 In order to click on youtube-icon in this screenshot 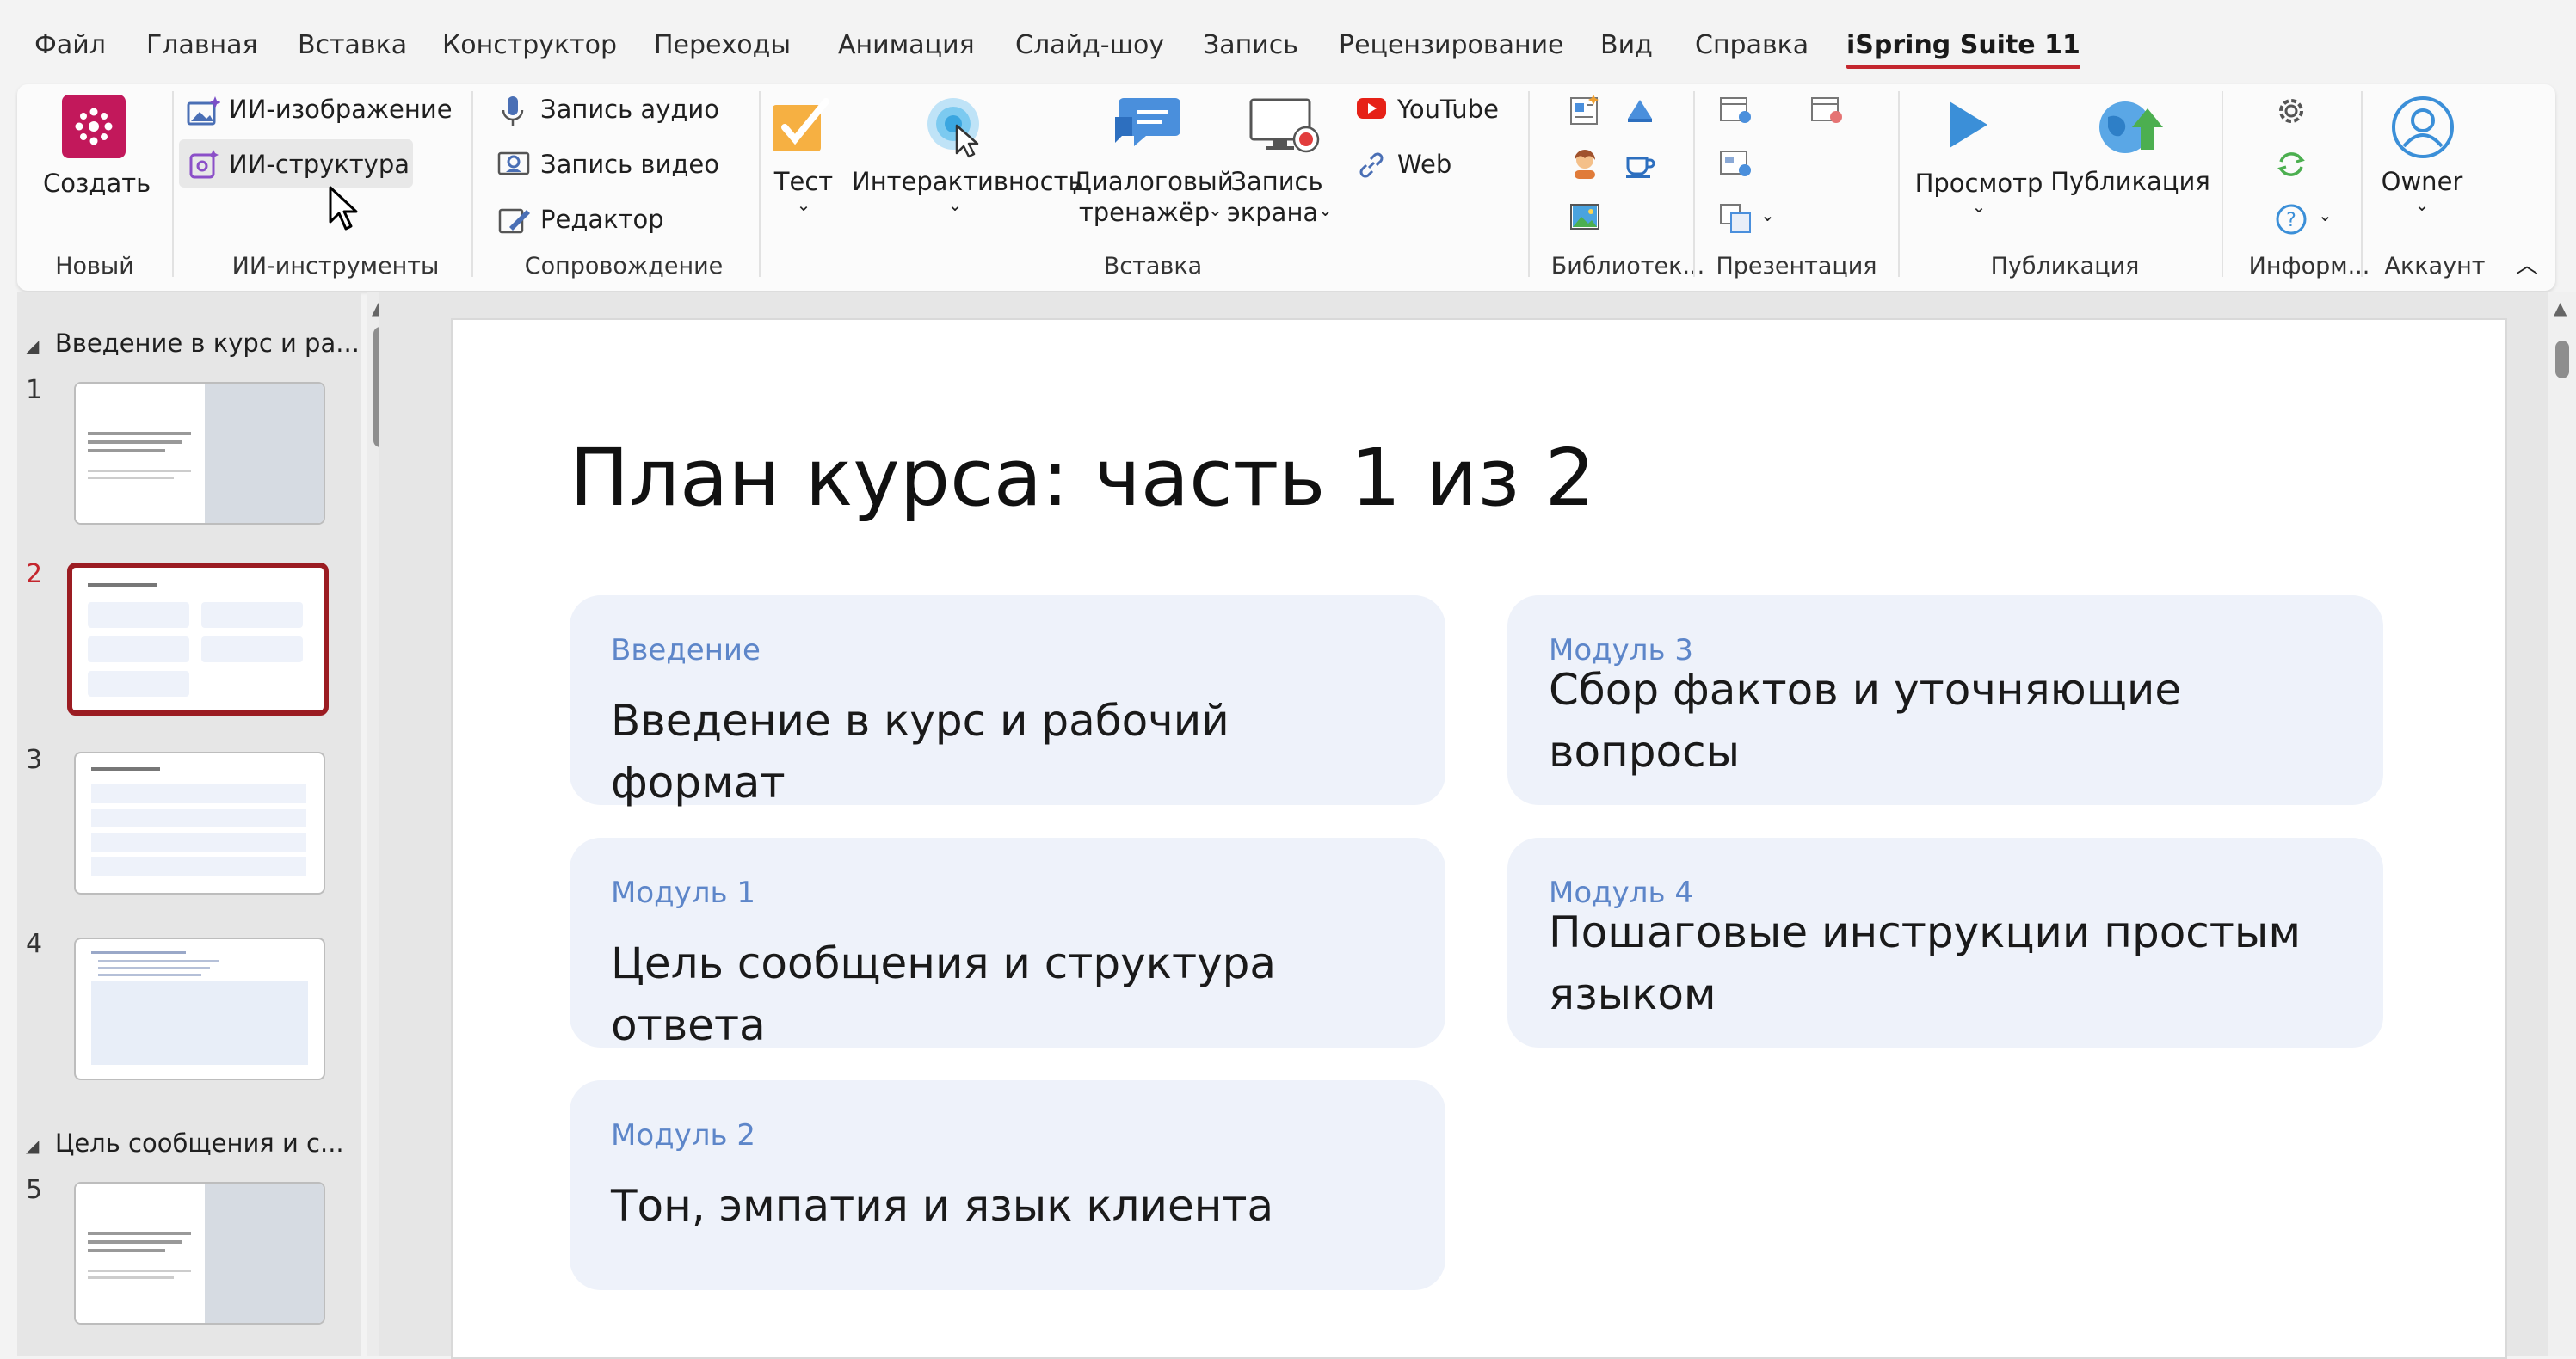, I will do `click(1372, 110)`.